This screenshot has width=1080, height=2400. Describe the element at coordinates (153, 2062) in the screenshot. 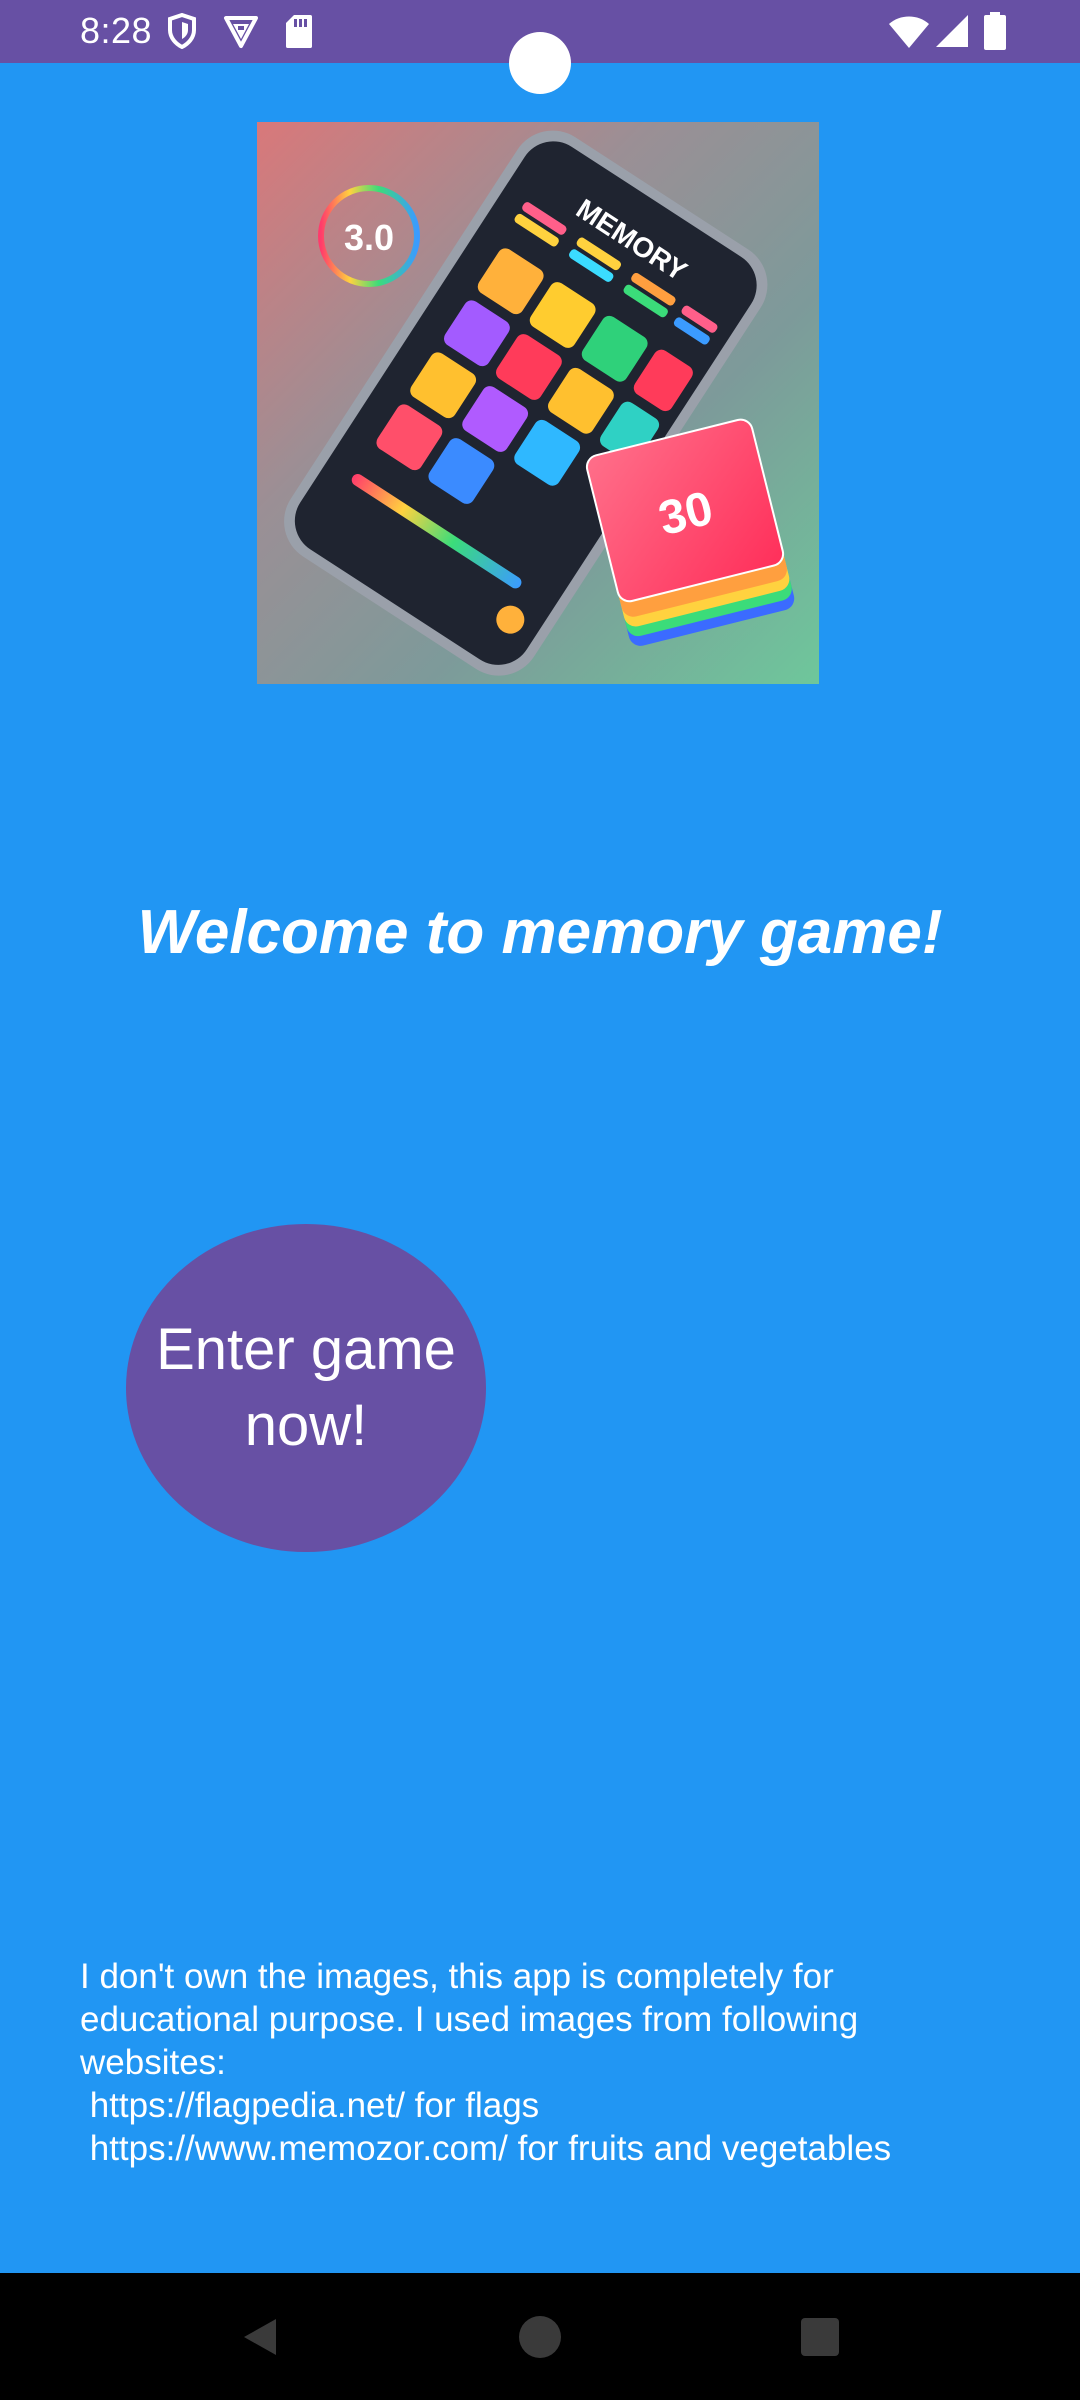

I see `disclaimer-line: websites:` at that location.